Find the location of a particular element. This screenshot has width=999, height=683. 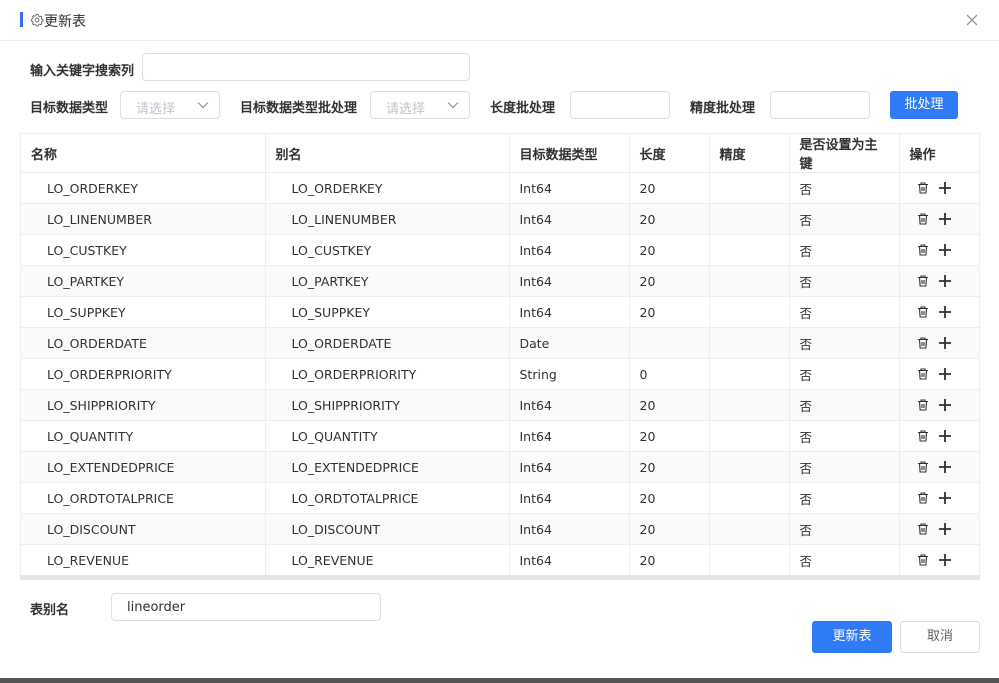

column-header: 名称 is located at coordinates (143, 153).